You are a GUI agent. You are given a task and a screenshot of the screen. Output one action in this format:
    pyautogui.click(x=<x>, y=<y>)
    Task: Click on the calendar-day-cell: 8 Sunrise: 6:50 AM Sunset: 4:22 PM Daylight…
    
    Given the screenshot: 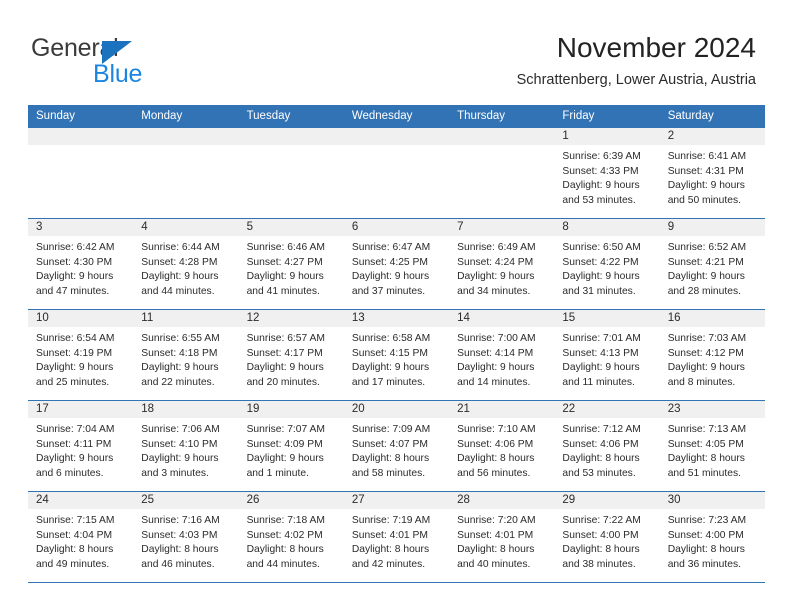 What is the action you would take?
    pyautogui.click(x=607, y=264)
    